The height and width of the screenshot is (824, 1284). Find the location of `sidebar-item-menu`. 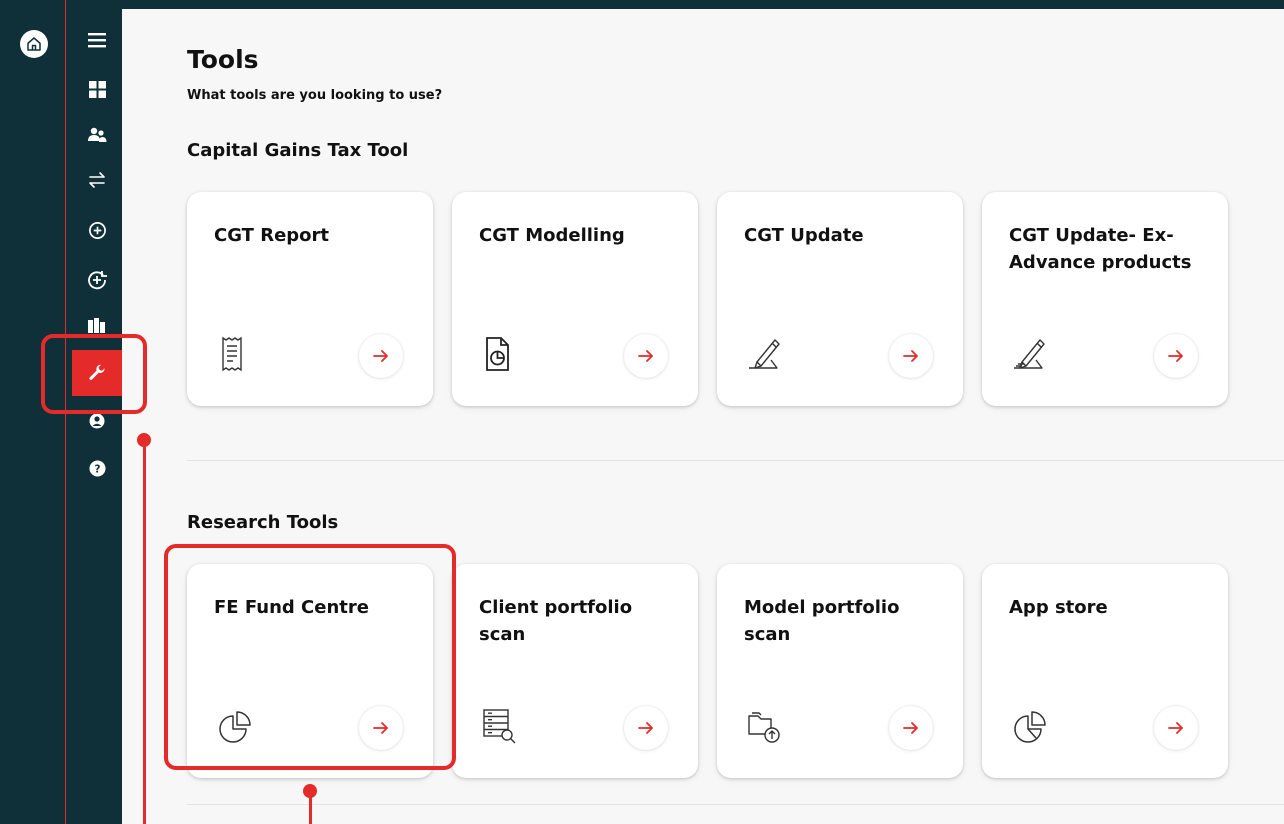

sidebar-item-menu is located at coordinates (97, 40).